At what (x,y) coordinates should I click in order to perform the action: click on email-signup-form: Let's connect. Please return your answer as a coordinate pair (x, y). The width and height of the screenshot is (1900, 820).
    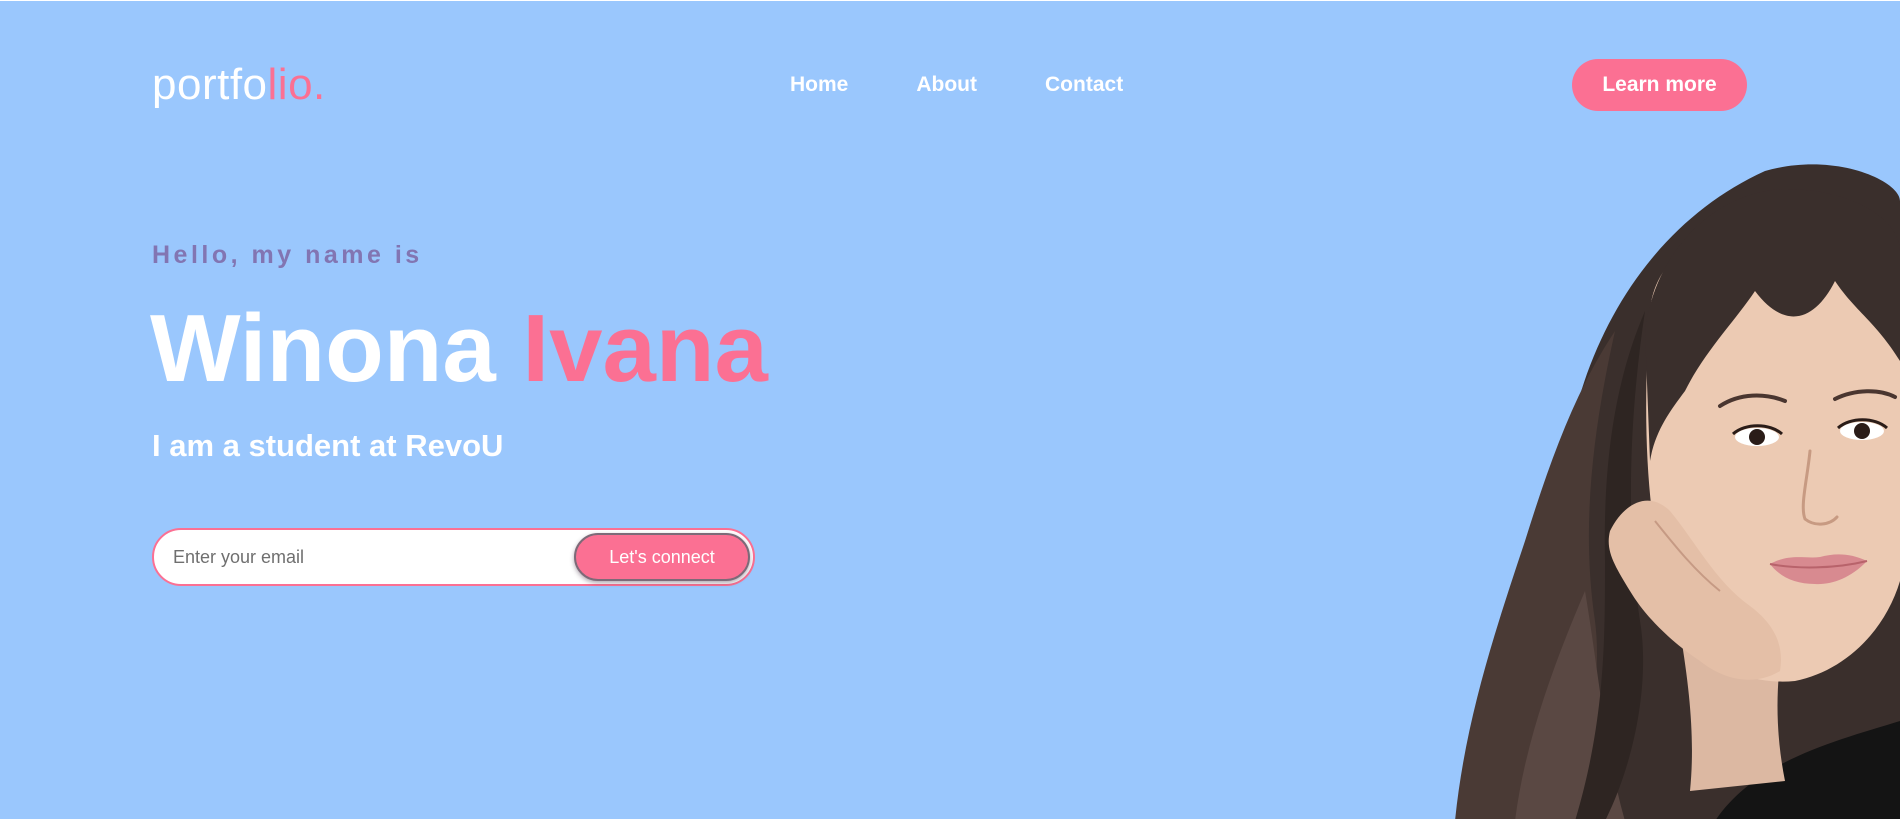
    Looking at the image, I should click on (453, 557).